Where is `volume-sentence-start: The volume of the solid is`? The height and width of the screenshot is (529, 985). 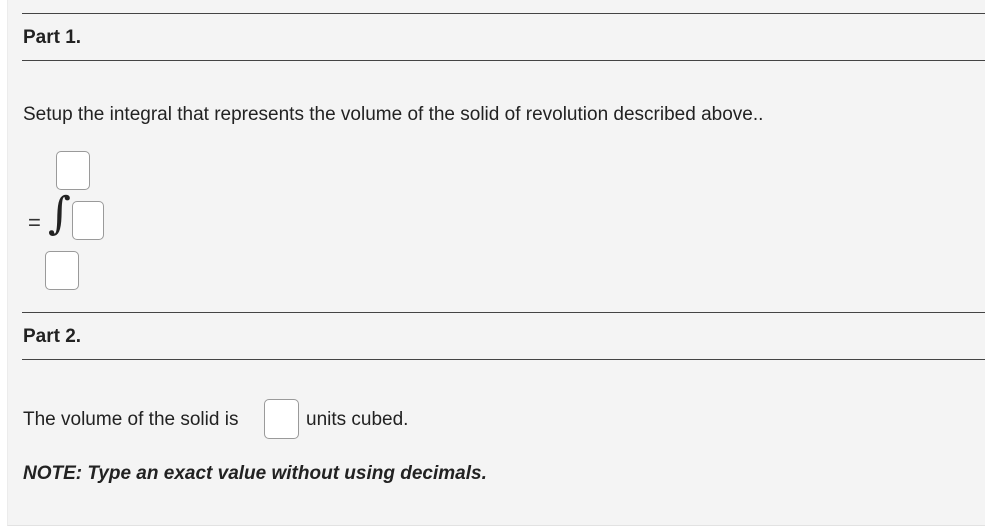 volume-sentence-start: The volume of the solid is is located at coordinates (131, 419).